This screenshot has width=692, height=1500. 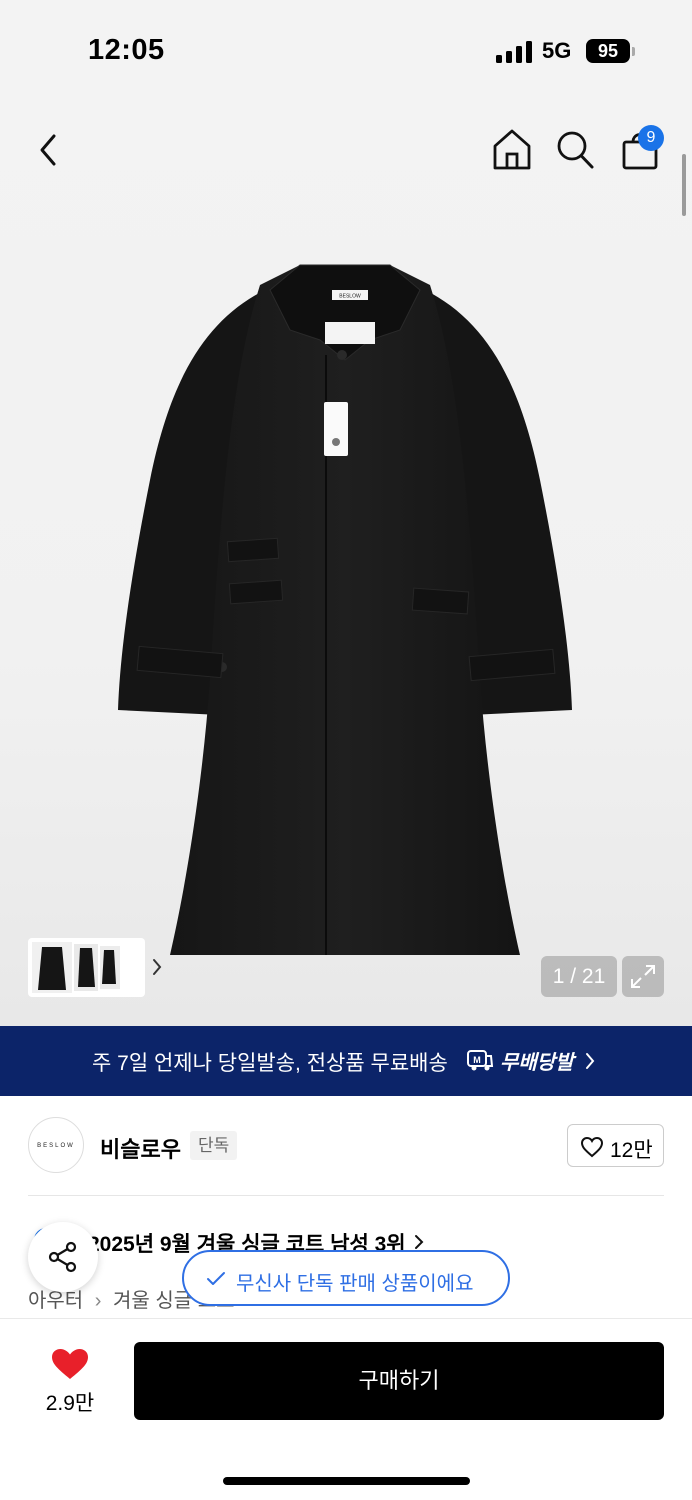 What do you see at coordinates (631, 1150) in the screenshot?
I see `brand-like-count: 12만` at bounding box center [631, 1150].